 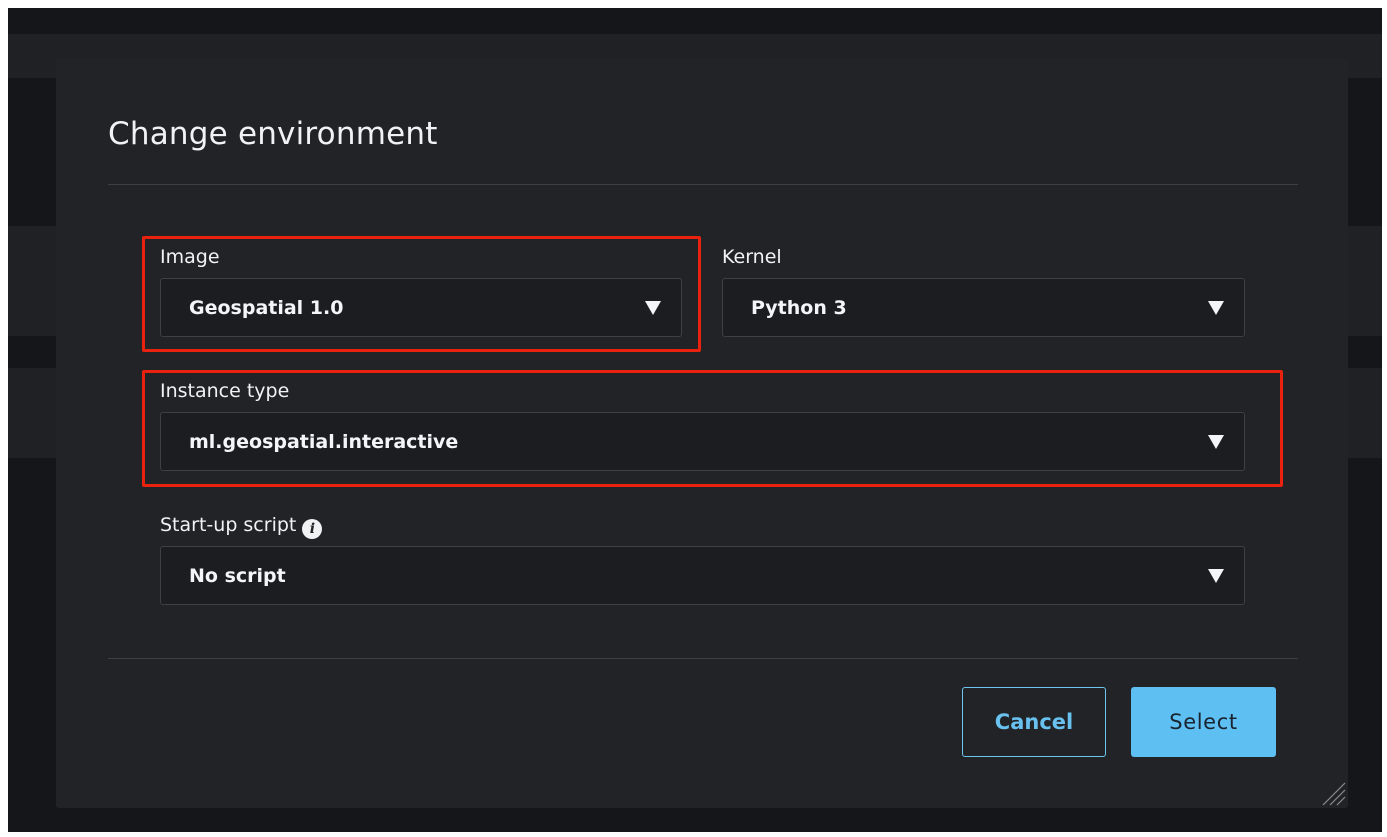 I want to click on footer-divider, so click(x=703, y=658).